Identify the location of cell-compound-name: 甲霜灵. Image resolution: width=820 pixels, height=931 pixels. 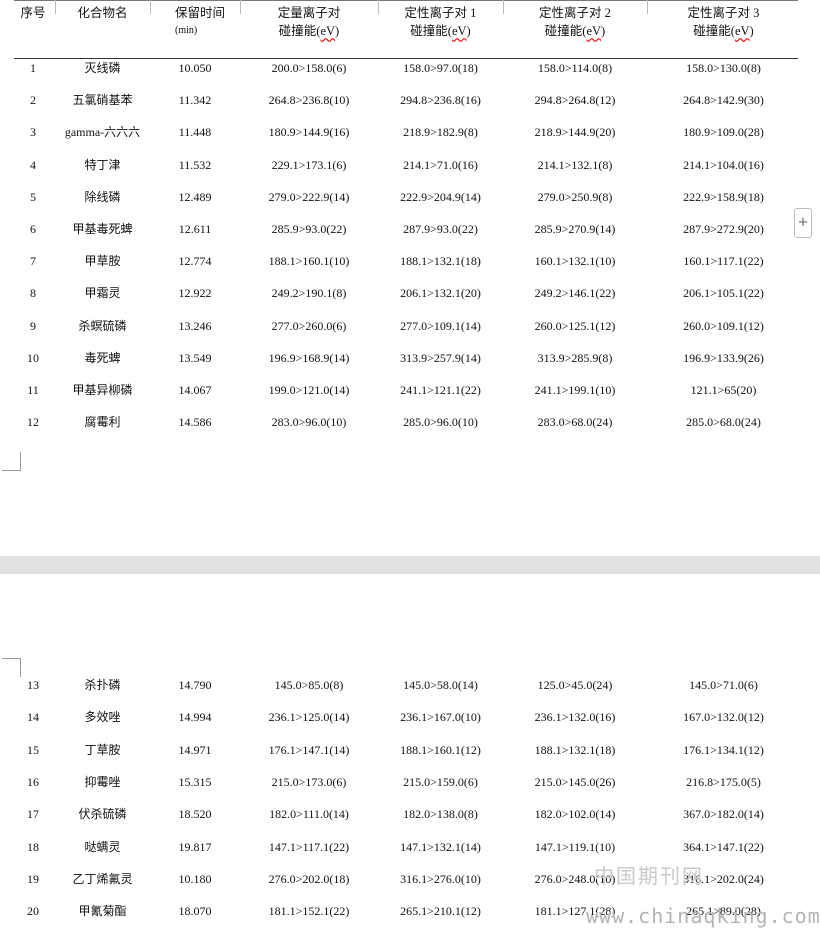
(102, 293).